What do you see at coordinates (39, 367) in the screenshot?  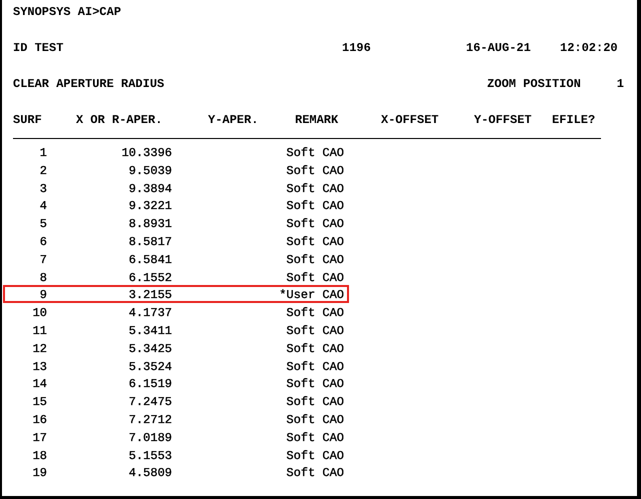 I see `surface-number: 13` at bounding box center [39, 367].